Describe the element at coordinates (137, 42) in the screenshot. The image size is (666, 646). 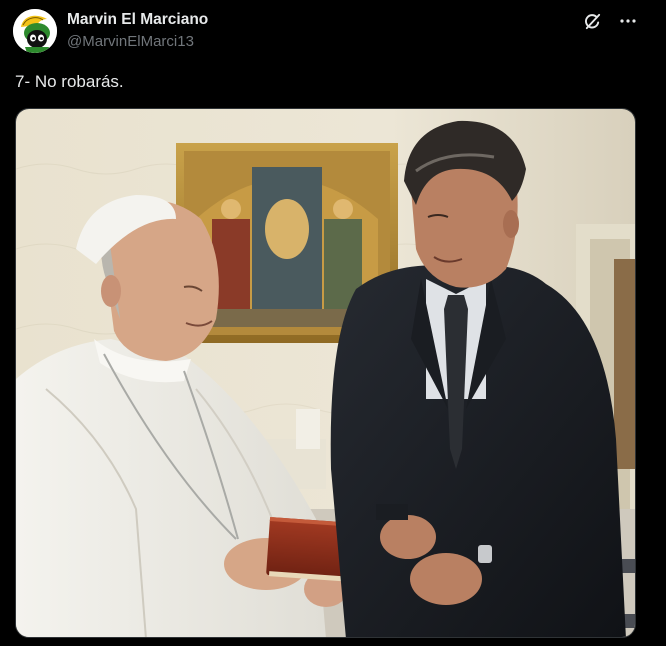
I see `user-handle: @MarvinElMarci13` at that location.